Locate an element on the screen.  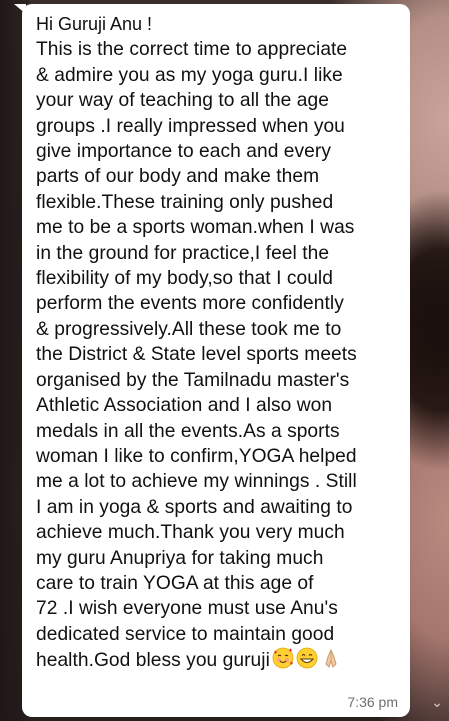
message-last-line: health.God bless you guruji is located at coordinates (218, 660).